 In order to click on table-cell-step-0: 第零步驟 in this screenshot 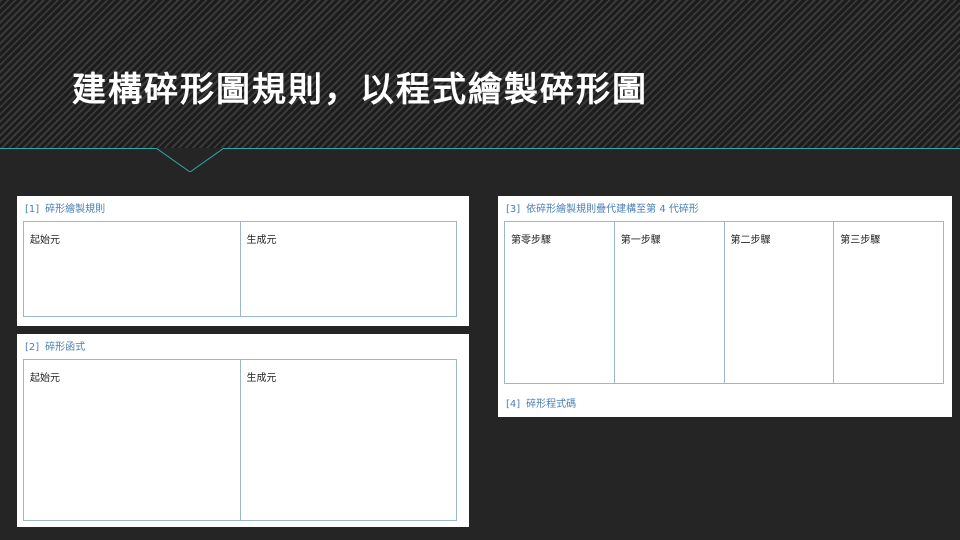, I will do `click(560, 302)`.